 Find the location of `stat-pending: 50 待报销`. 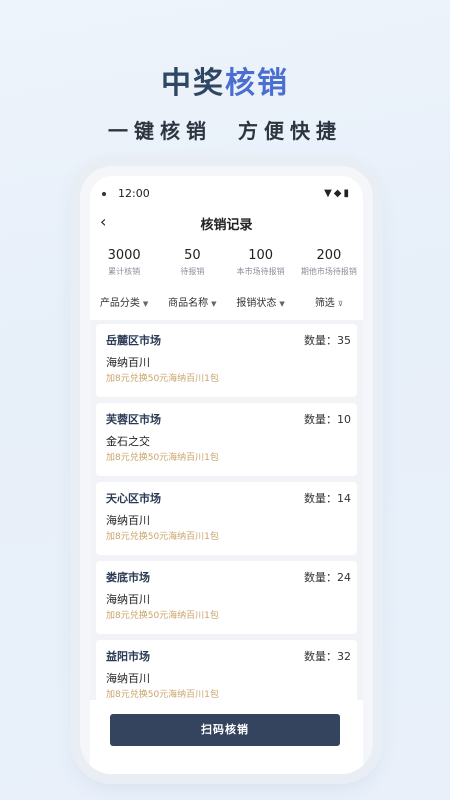

stat-pending: 50 待报销 is located at coordinates (192, 266).